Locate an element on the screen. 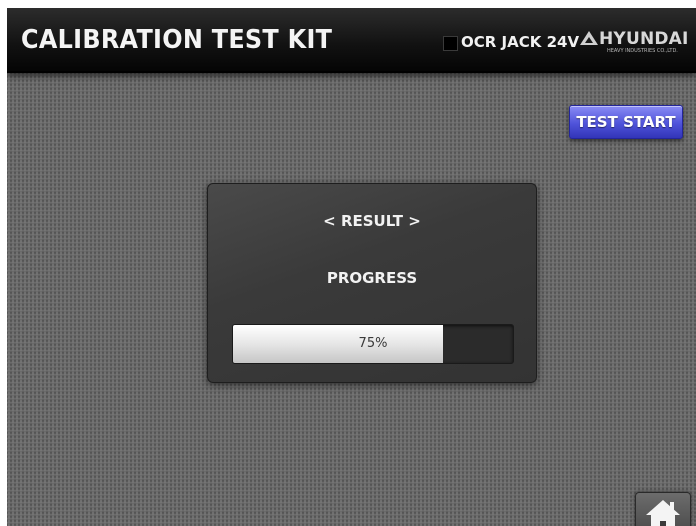 The height and width of the screenshot is (526, 696). square-indicator-icon is located at coordinates (450, 43).